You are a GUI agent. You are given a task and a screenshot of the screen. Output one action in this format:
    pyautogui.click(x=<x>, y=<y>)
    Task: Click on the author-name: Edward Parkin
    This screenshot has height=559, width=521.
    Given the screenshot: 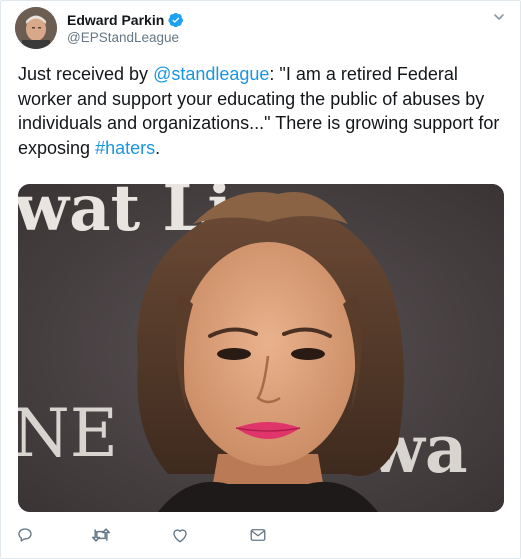 What is the action you would take?
    pyautogui.click(x=115, y=20)
    